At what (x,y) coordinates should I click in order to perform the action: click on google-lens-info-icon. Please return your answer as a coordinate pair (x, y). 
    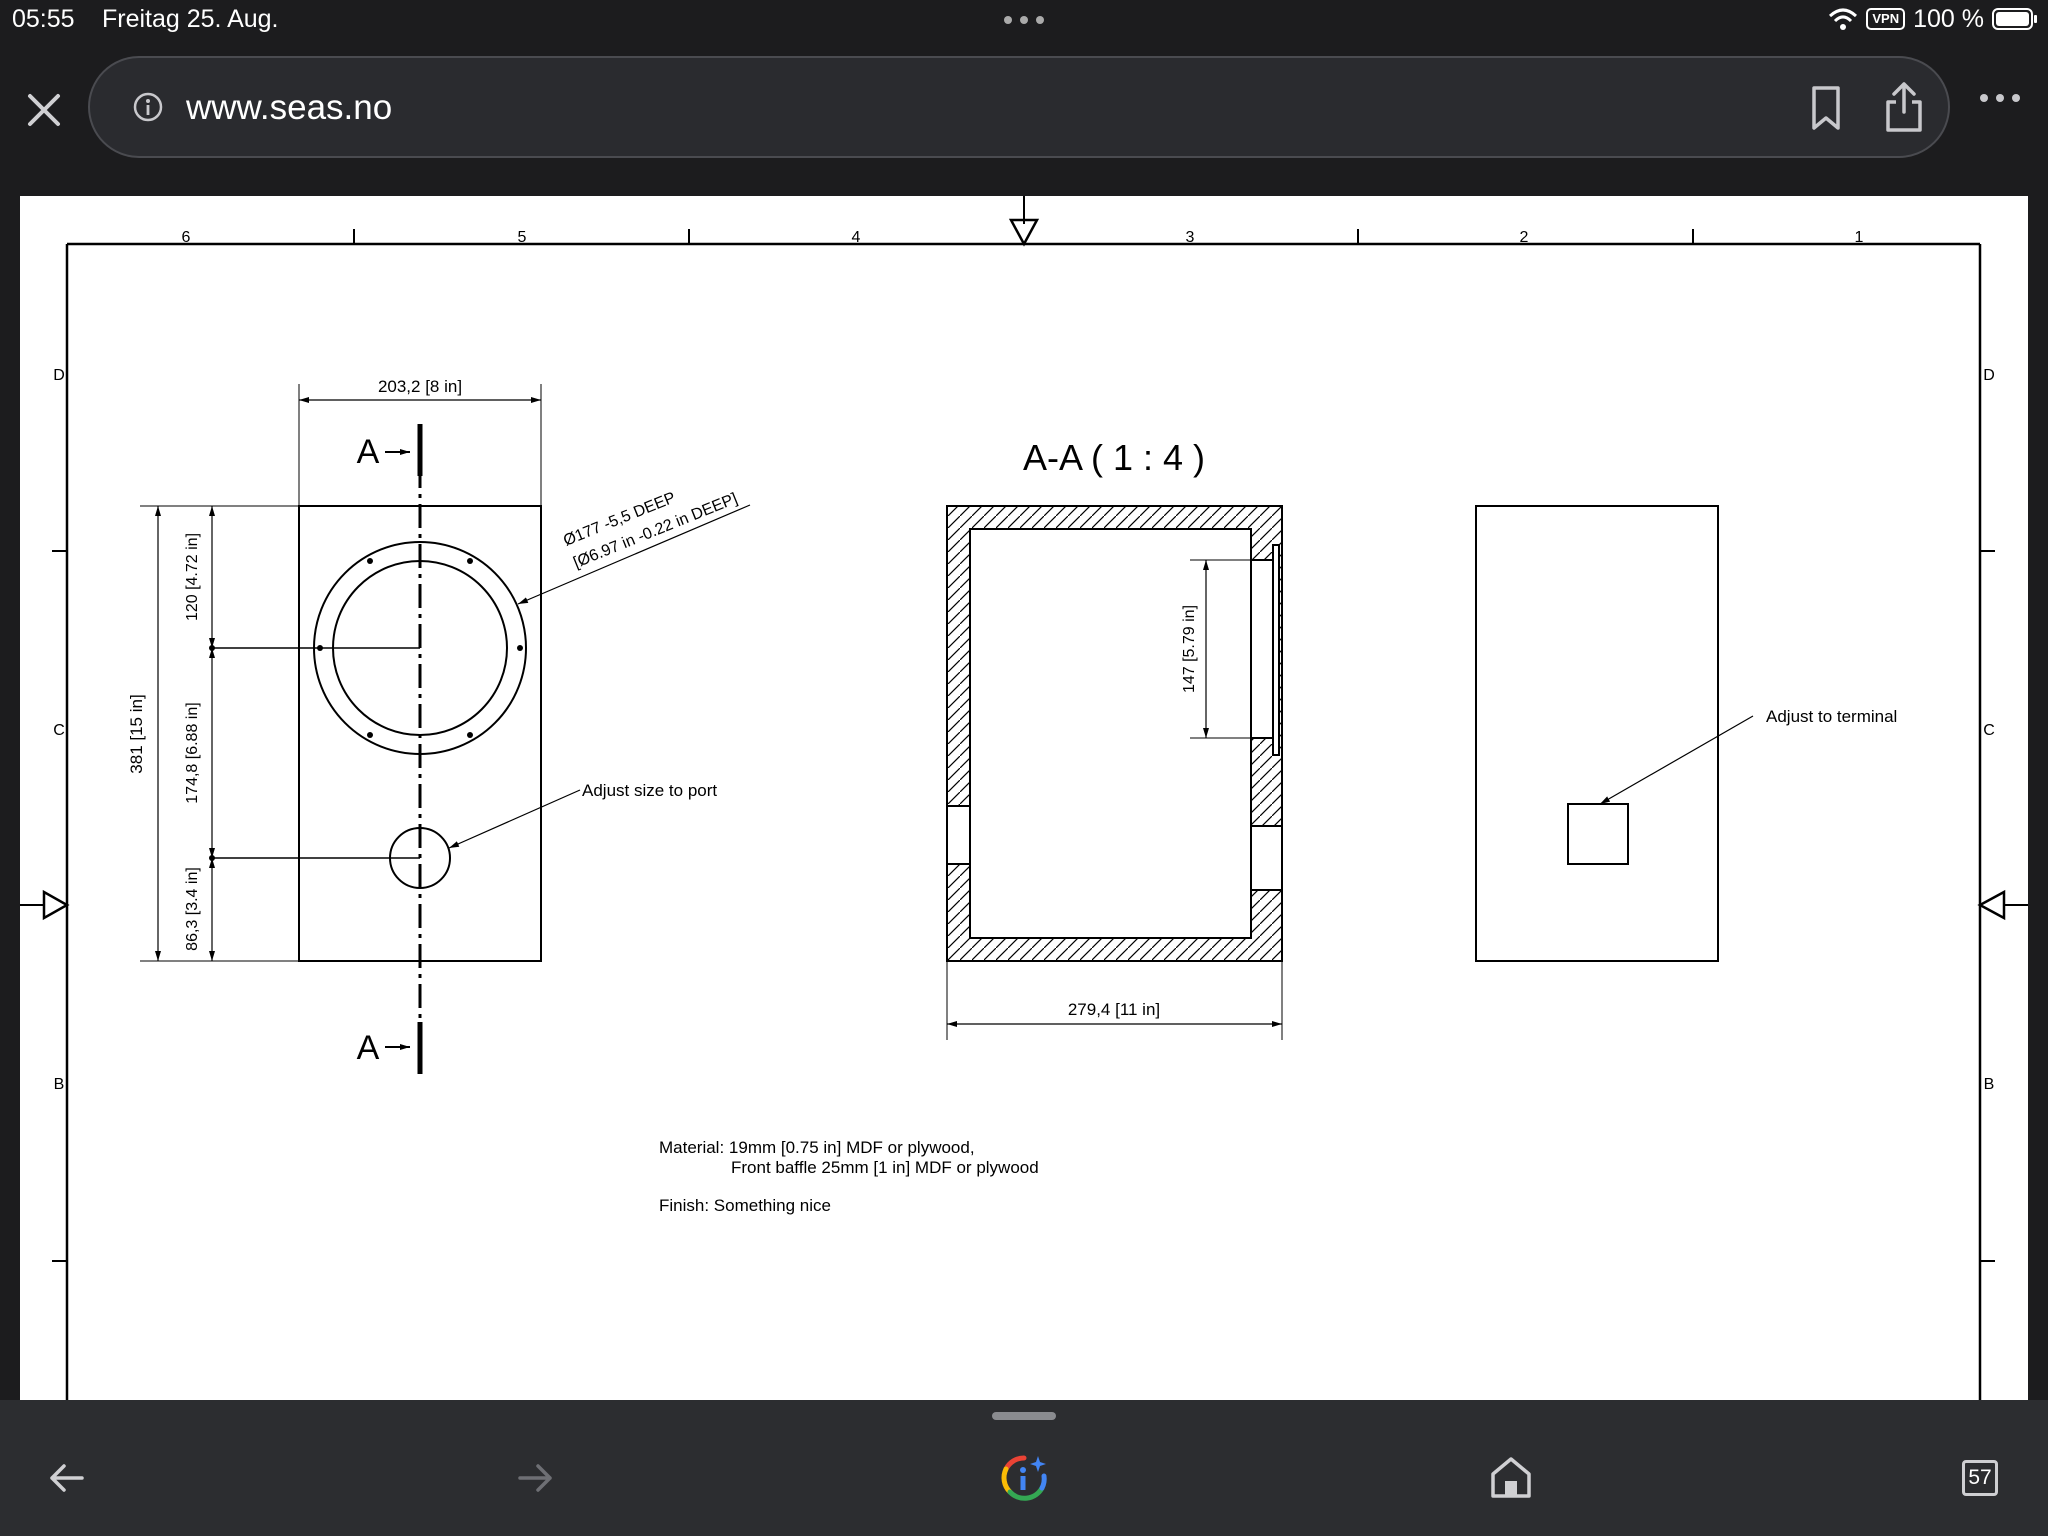
    Looking at the image, I should click on (1024, 1478).